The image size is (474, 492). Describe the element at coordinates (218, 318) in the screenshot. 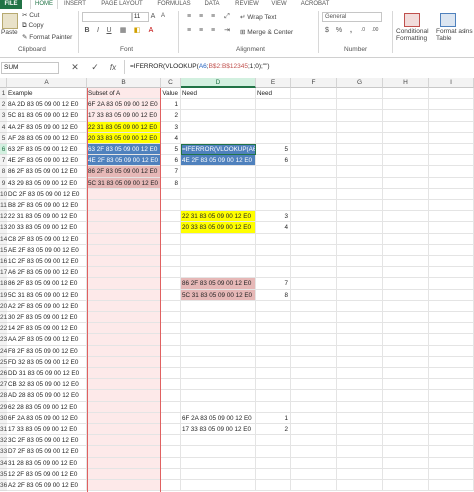

I see `cell-d21` at that location.